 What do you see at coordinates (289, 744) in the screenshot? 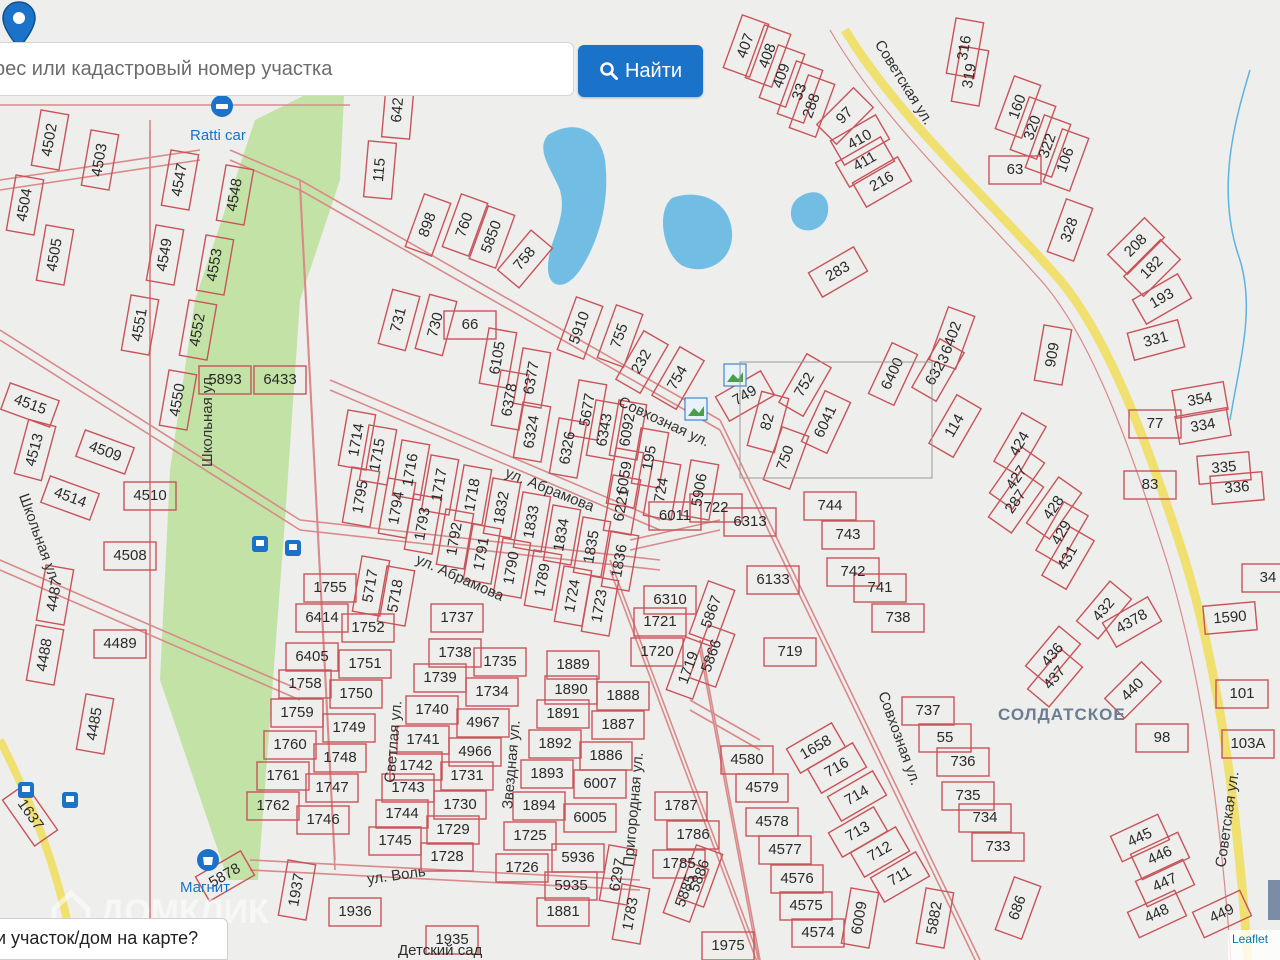
I see `plot-number-label: 1760` at bounding box center [289, 744].